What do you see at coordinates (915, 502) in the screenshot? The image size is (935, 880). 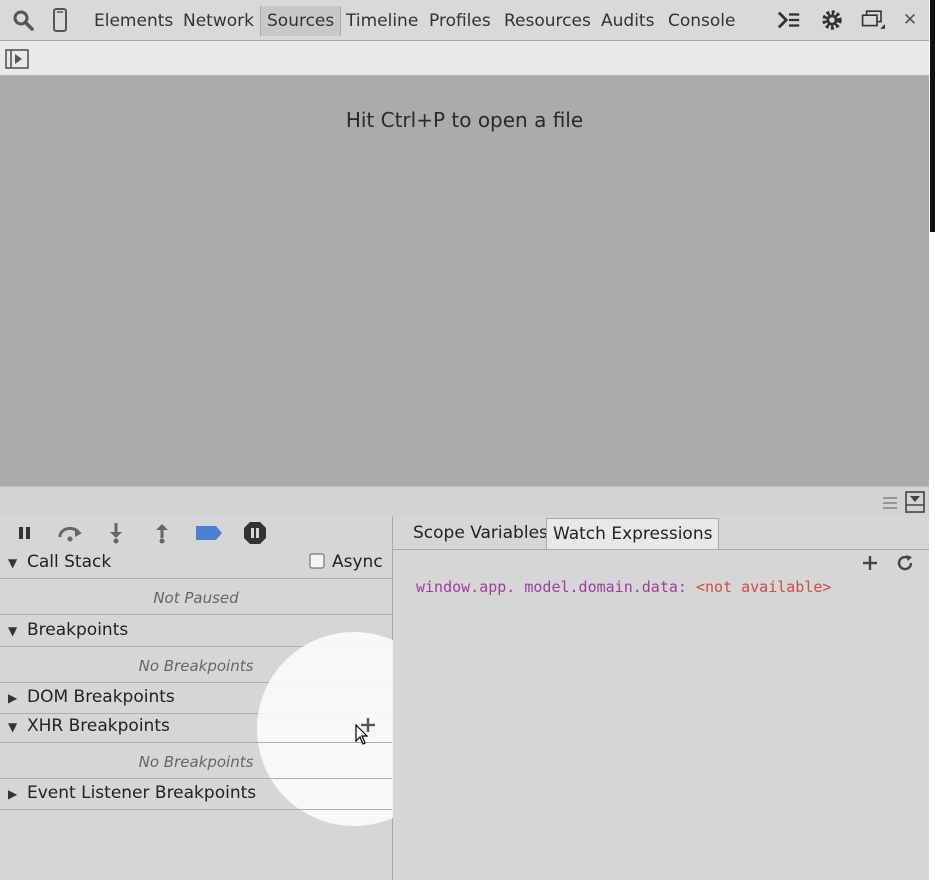 I see `toggle-debugger-sidebar-icon` at bounding box center [915, 502].